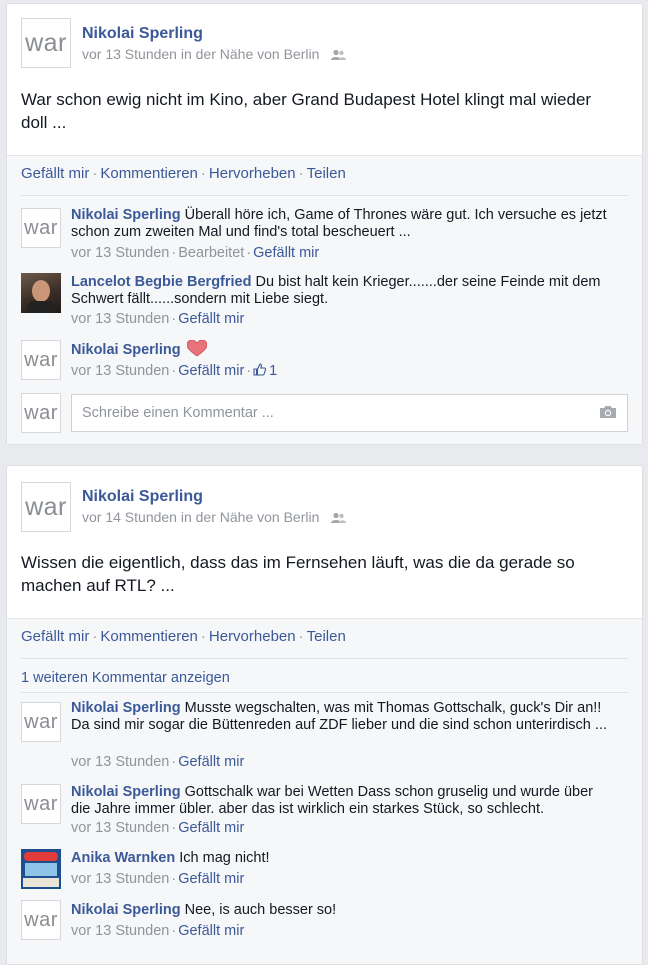  I want to click on comment-text: Nee, is auch besser so!, so click(260, 910).